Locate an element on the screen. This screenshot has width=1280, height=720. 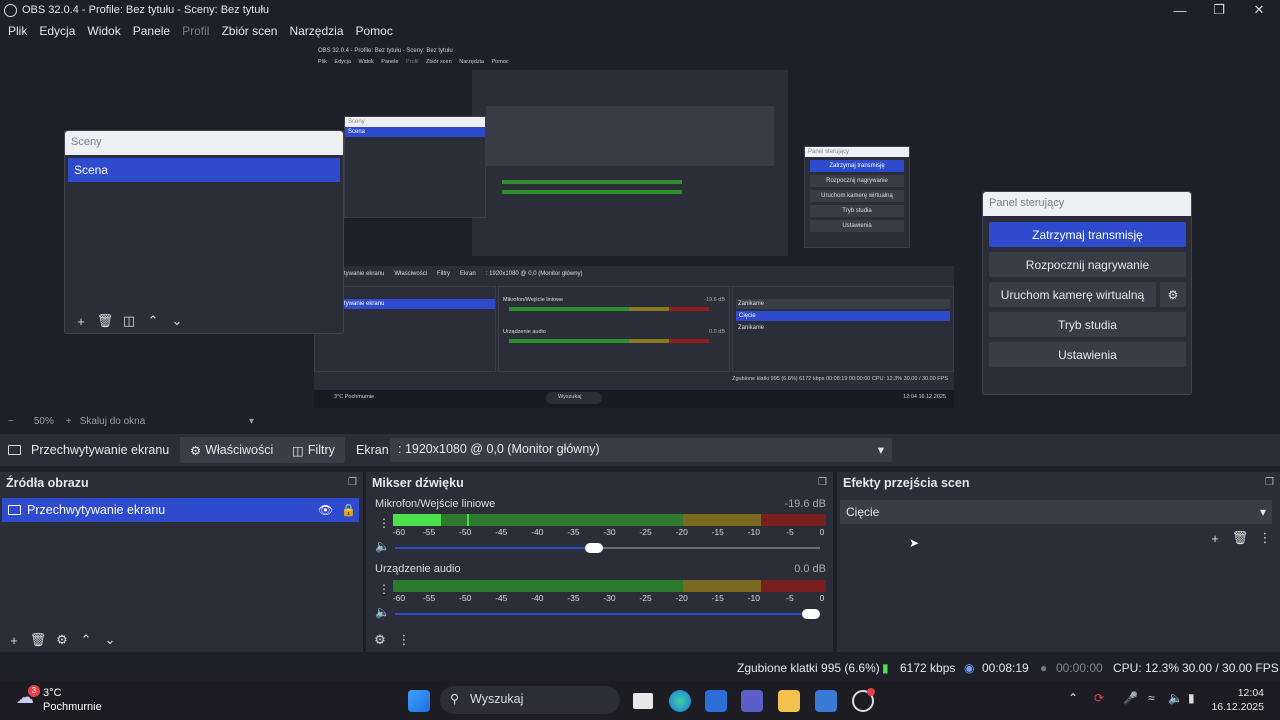
zoom-out-button: − is located at coordinates (11, 421).